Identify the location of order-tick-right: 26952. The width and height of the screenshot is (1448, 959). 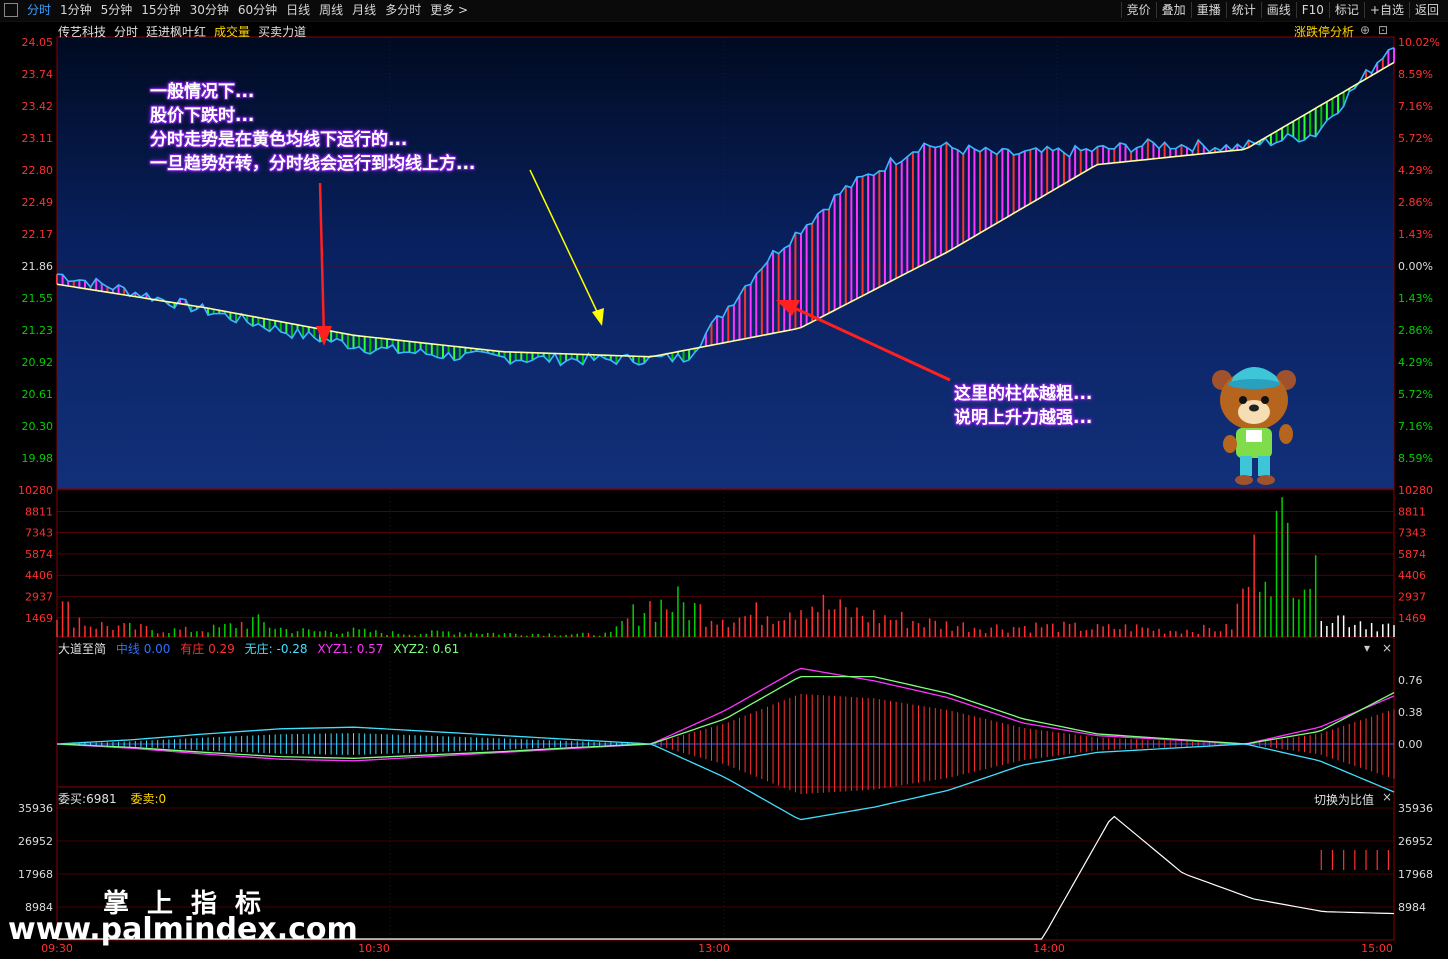
(1415, 841).